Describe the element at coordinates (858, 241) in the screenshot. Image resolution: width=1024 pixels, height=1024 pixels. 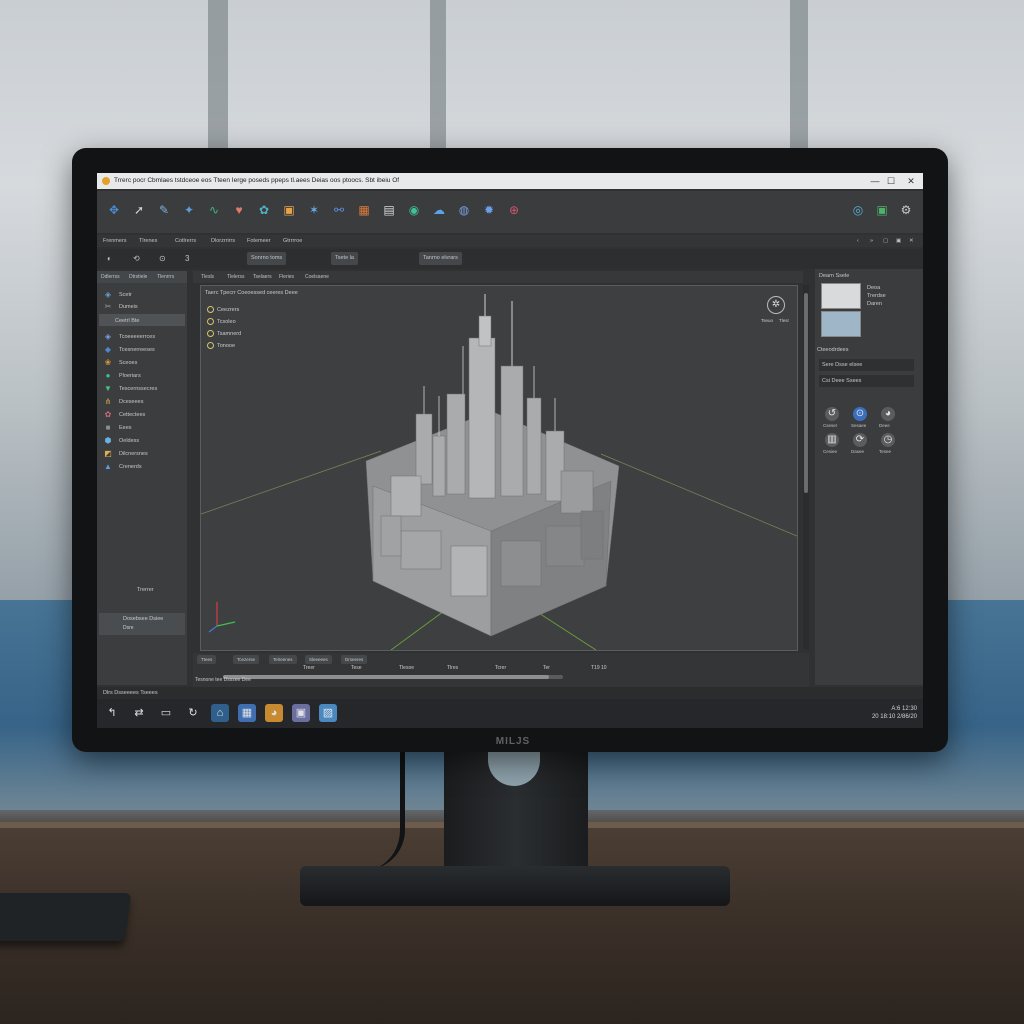
I see `panel-control-icon: ‹` at that location.